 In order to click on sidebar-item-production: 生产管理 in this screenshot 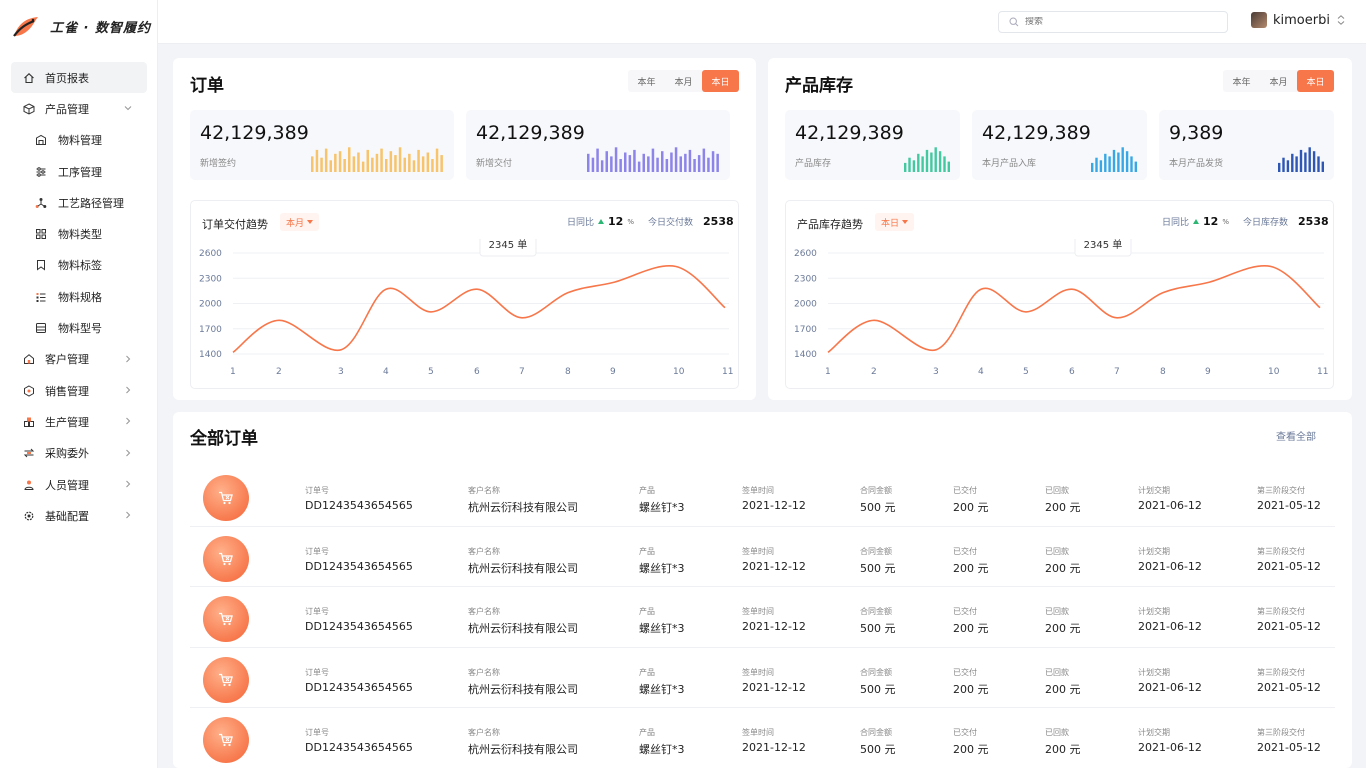, I will do `click(79, 421)`.